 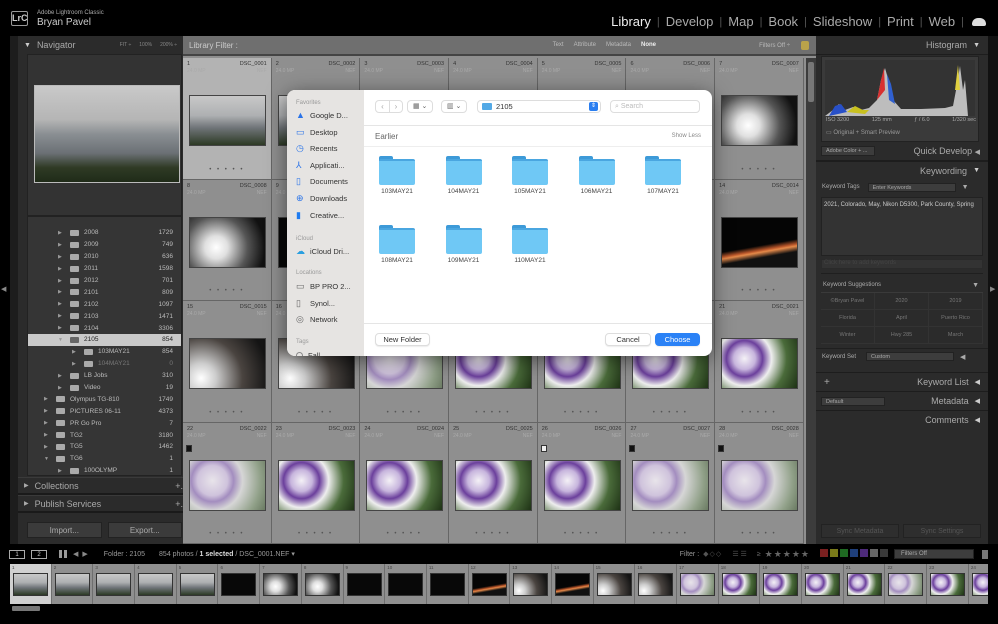 I want to click on folder-row: ▶ TG2 3180, so click(x=104, y=435).